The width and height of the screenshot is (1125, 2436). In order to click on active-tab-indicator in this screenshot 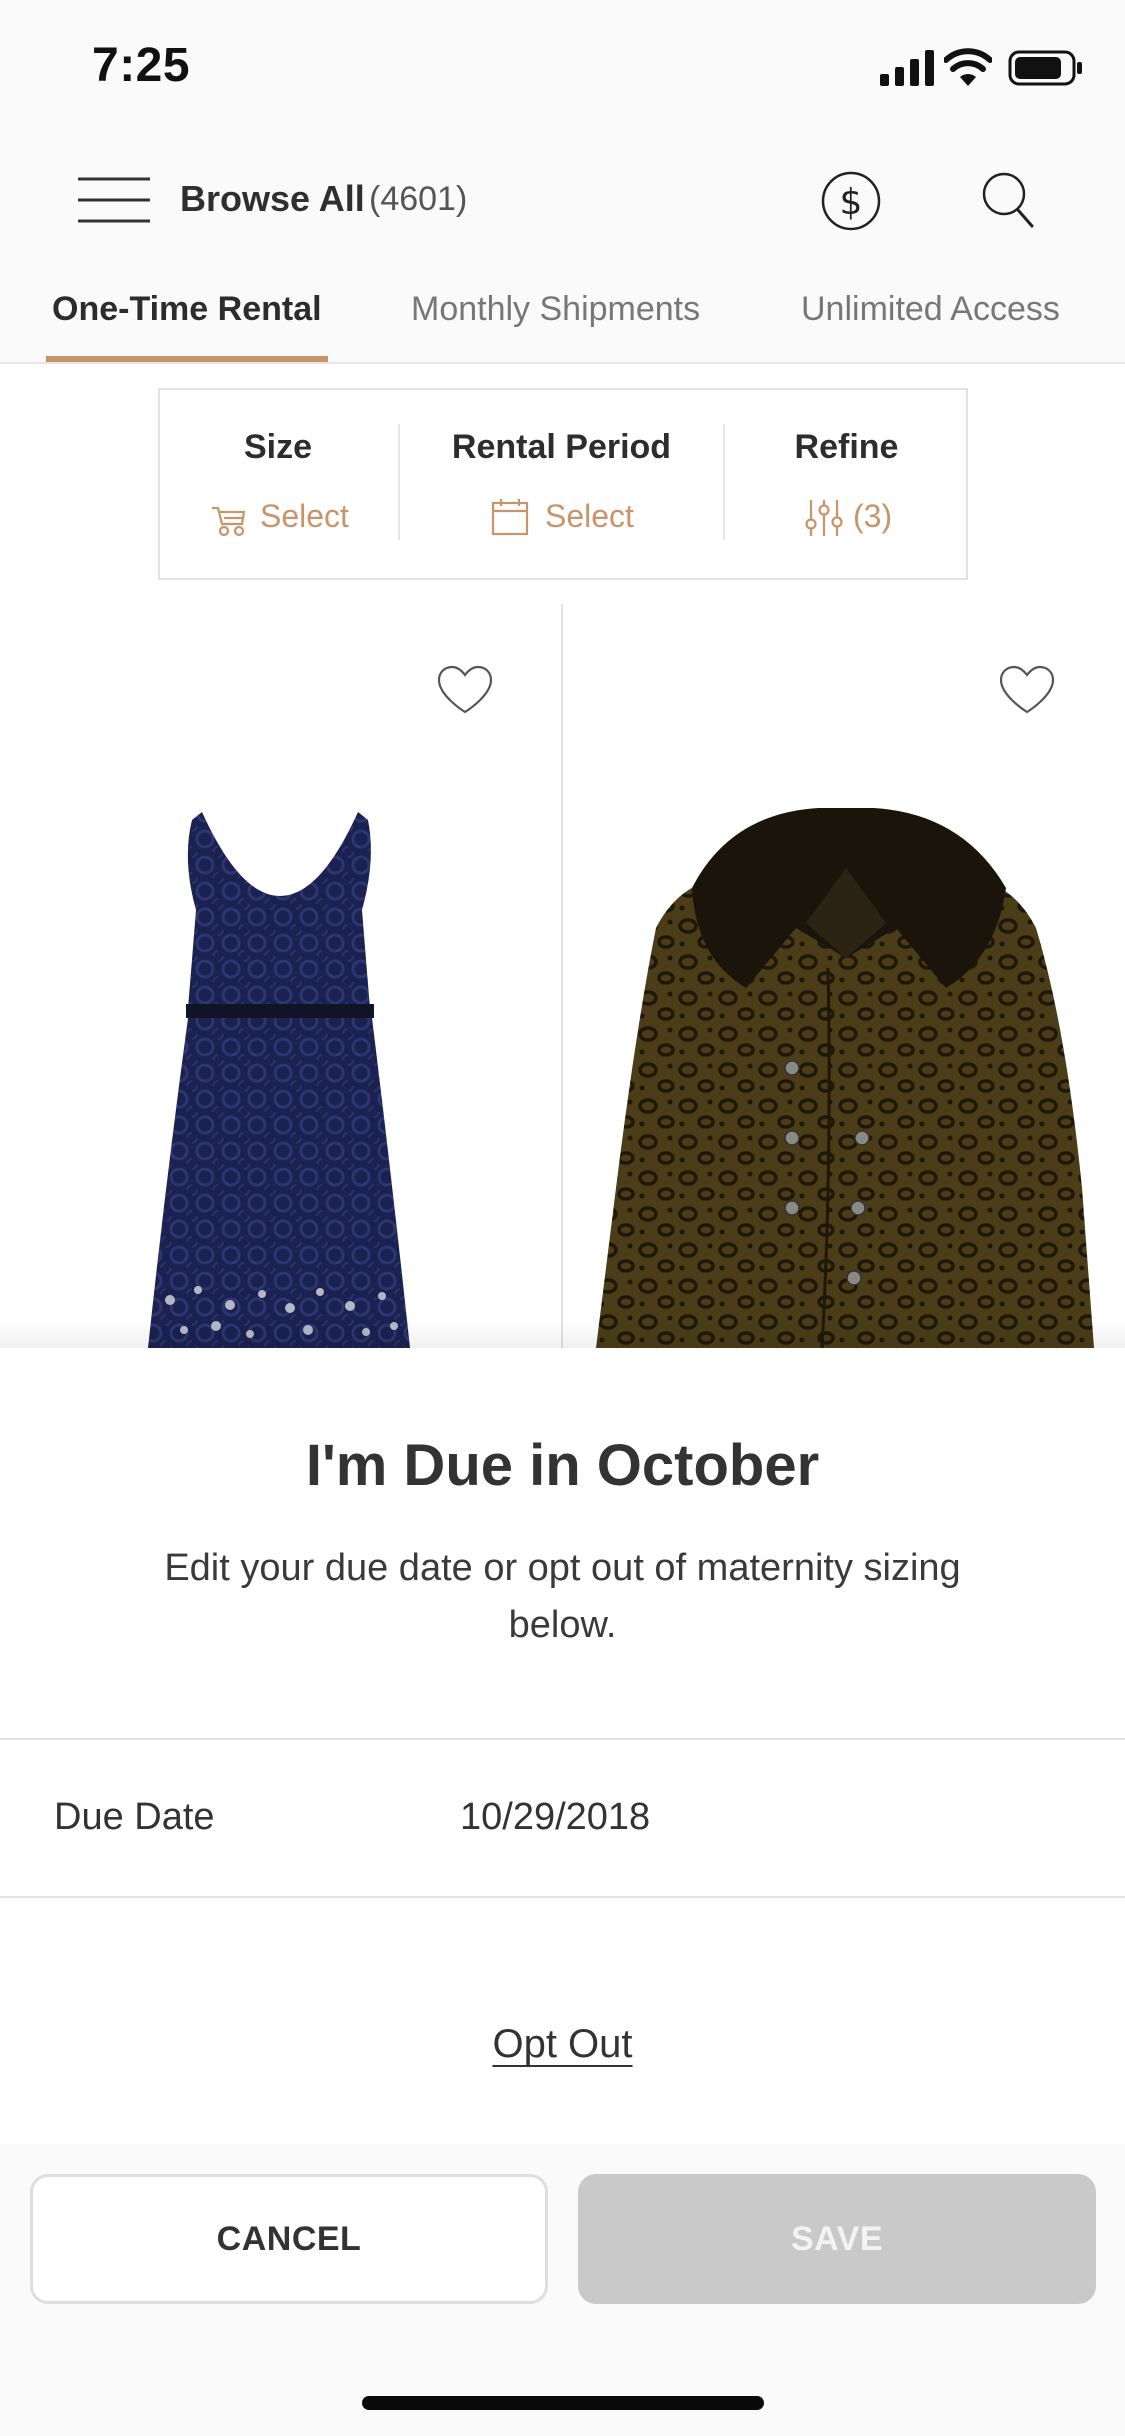, I will do `click(187, 359)`.